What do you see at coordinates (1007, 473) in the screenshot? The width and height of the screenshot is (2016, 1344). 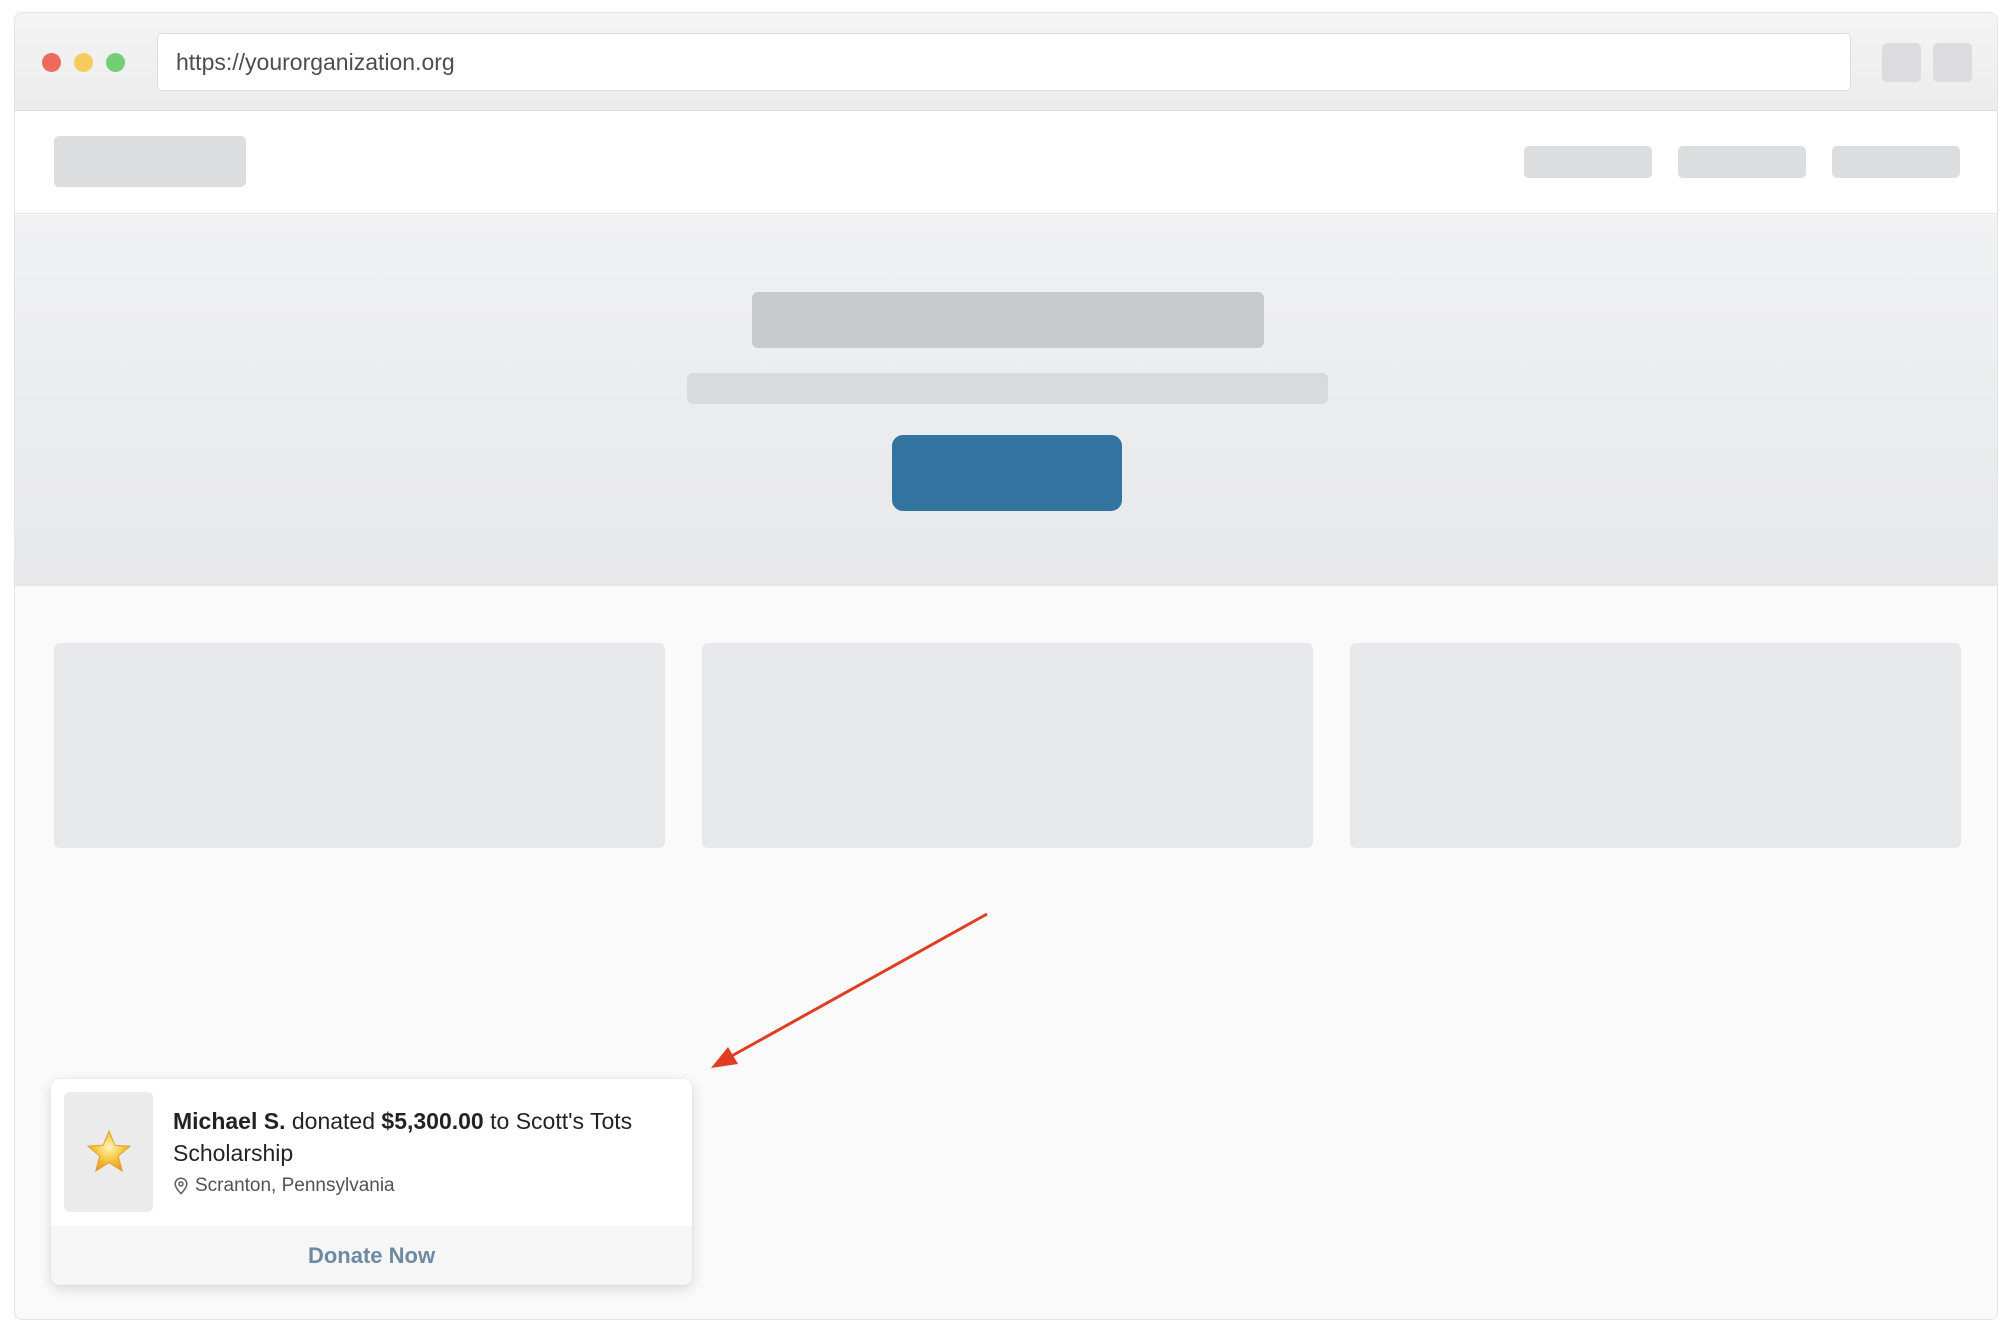 I see `hero-cta-button` at bounding box center [1007, 473].